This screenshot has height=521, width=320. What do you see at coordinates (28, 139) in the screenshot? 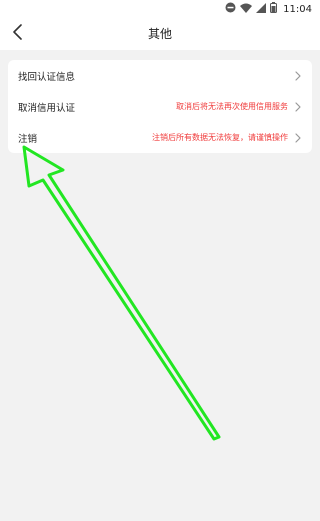
I see `settings-item-label: 注销` at bounding box center [28, 139].